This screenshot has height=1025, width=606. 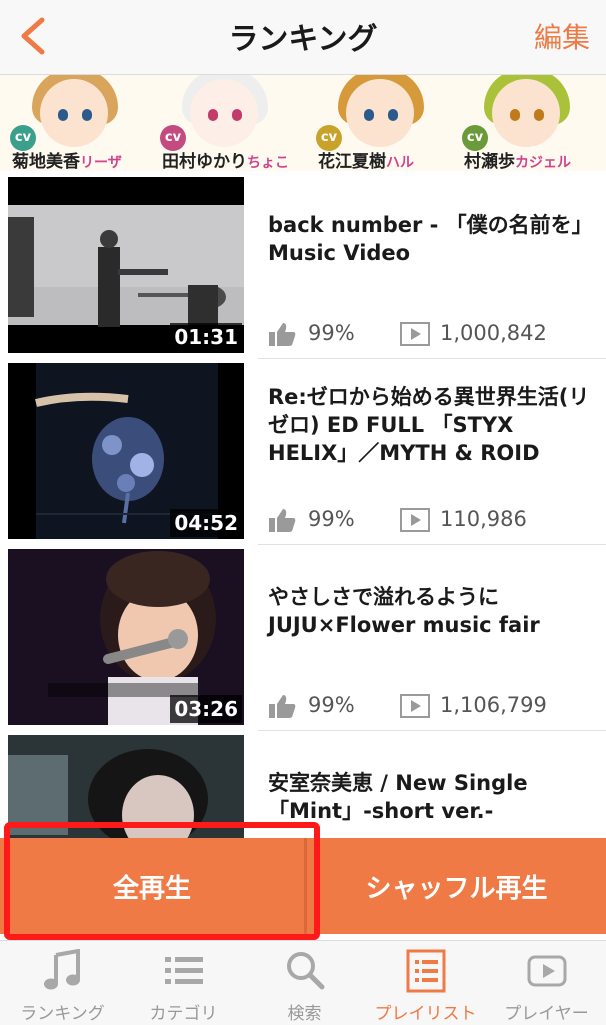 I want to click on tab-bar: ランキング カテゴリ 検索 プレイリスト プレイヤー, so click(x=303, y=982).